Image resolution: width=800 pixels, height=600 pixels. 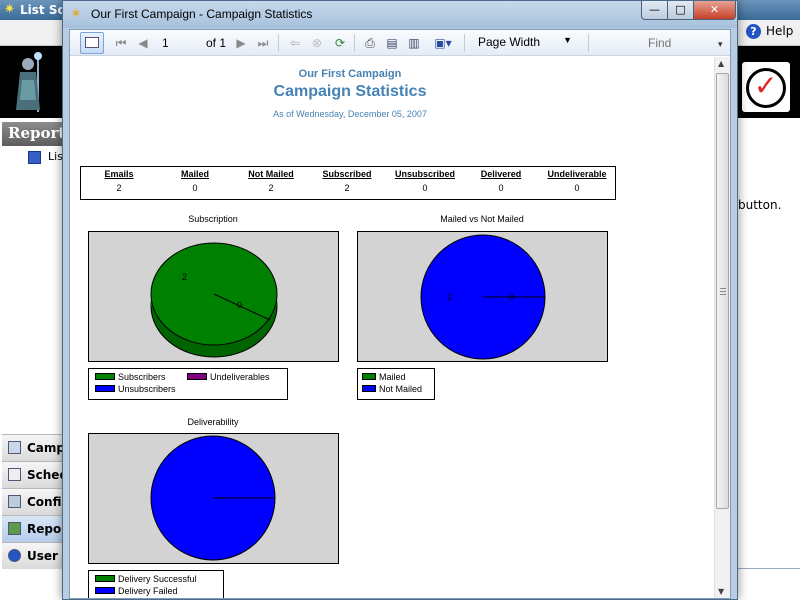 I want to click on report-title: Campaign Statistics, so click(x=350, y=91).